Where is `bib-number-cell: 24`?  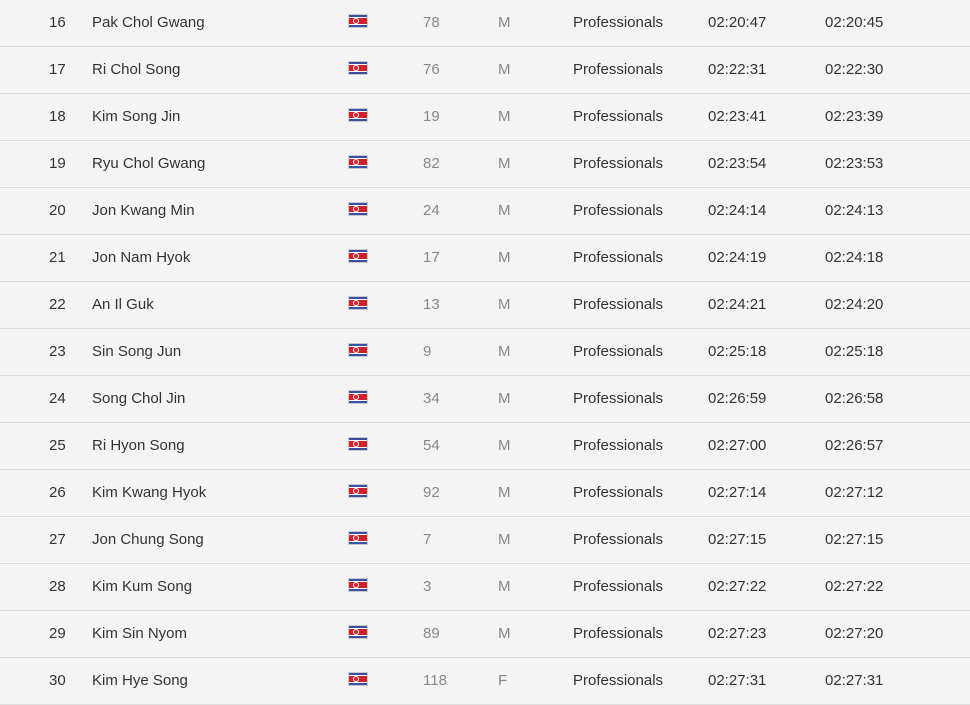
bib-number-cell: 24 is located at coordinates (431, 210).